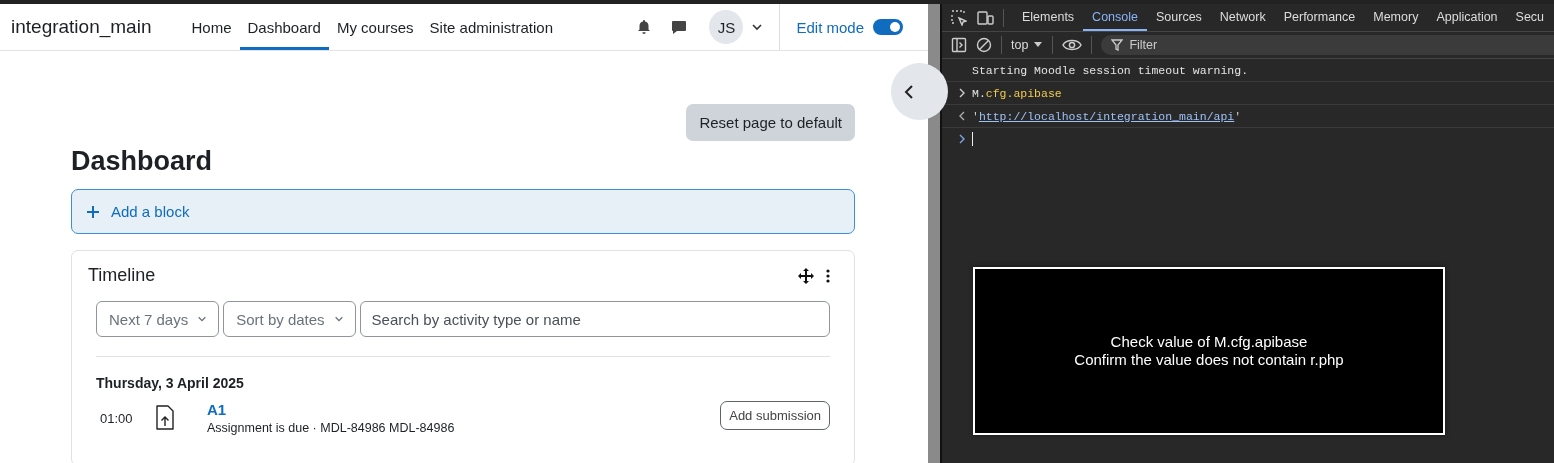 This screenshot has height=463, width=1554. I want to click on text-cursor, so click(972, 139).